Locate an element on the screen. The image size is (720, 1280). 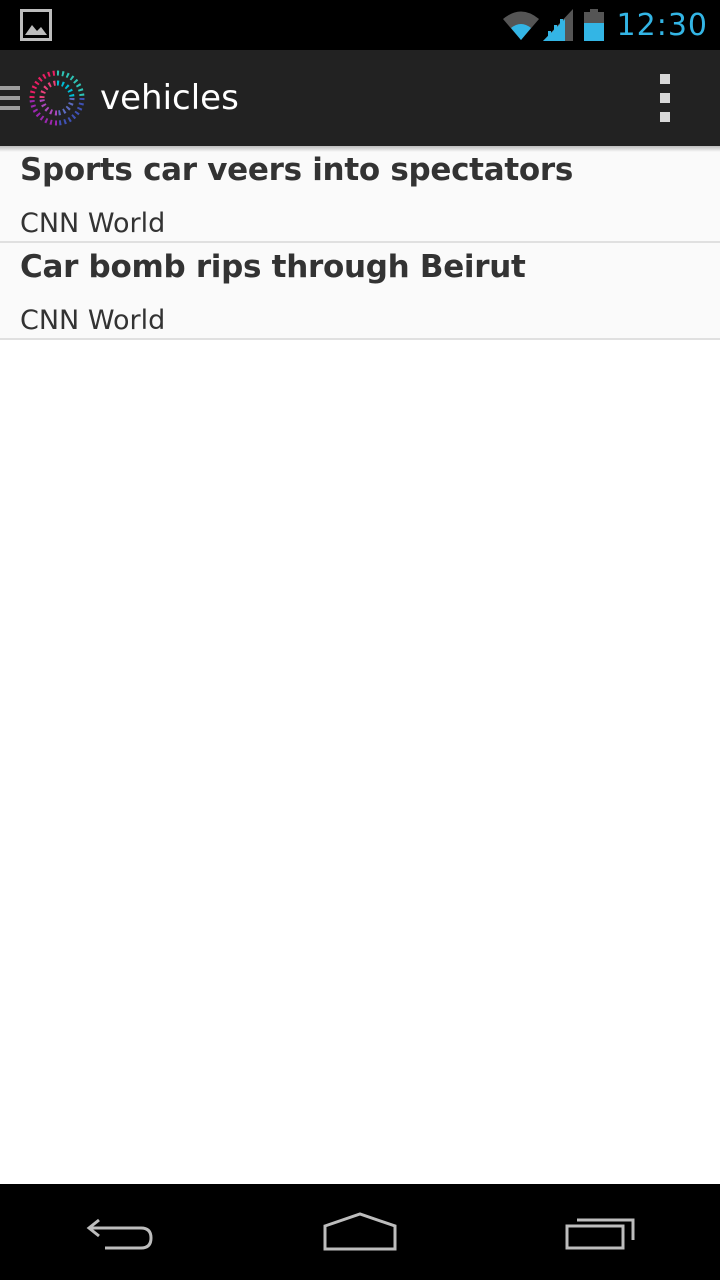
news-title: Sports car veers into spectators is located at coordinates (296, 170).